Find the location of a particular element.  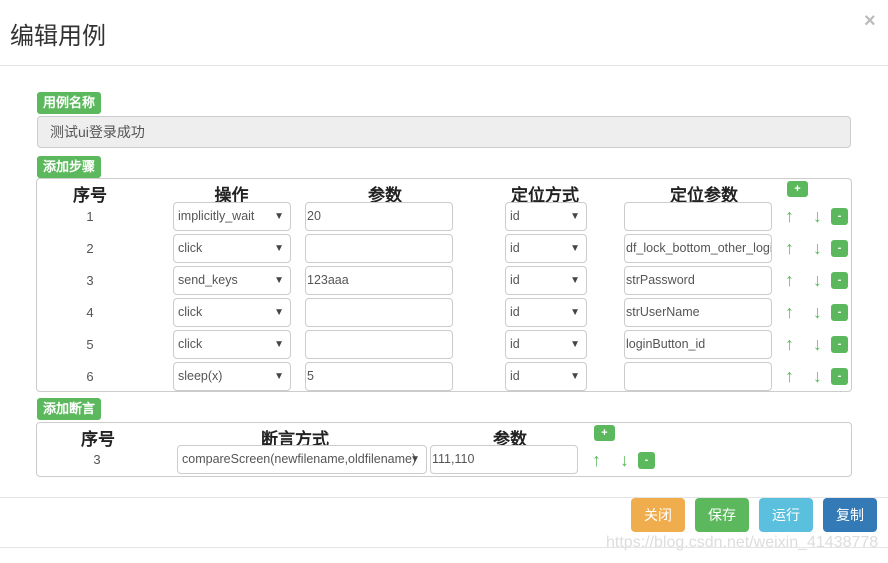

run-button: 运行 is located at coordinates (786, 515).